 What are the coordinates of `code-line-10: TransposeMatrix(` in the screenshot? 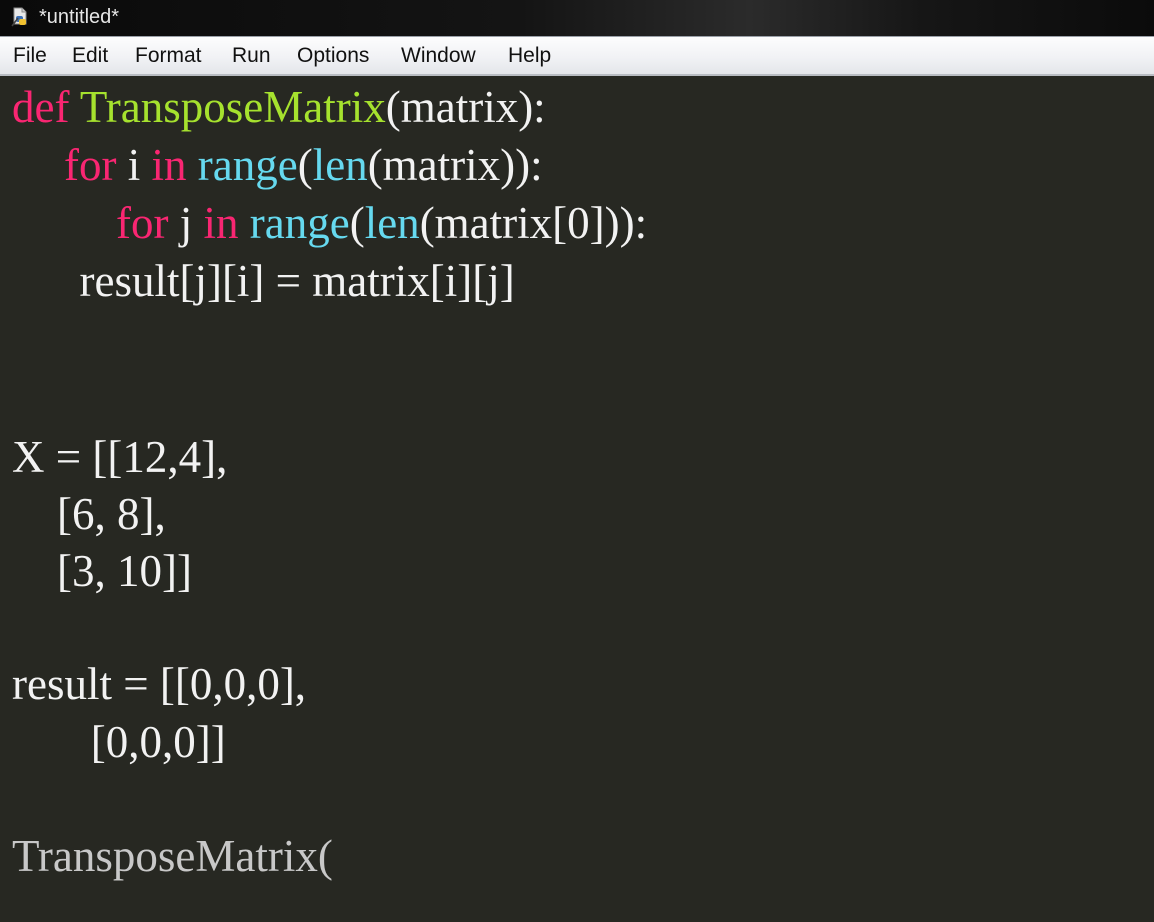 It's located at (172, 856).